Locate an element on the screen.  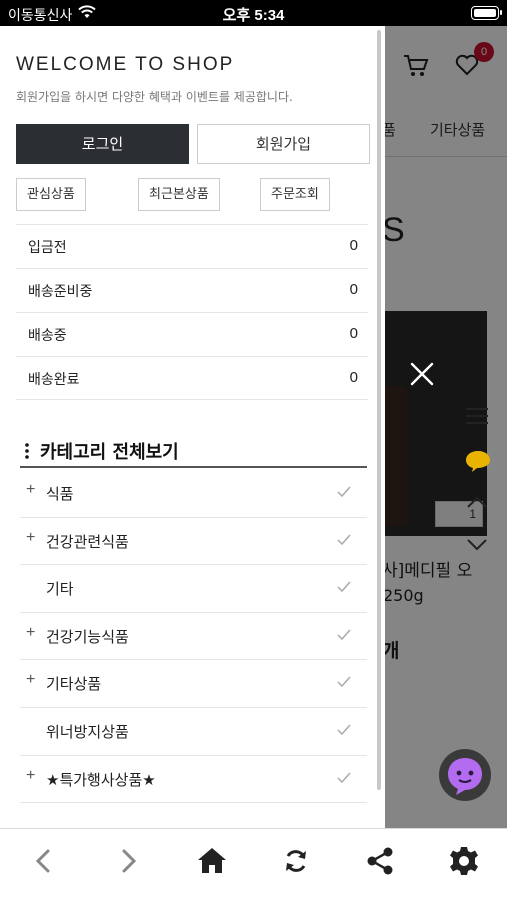
chat-button is located at coordinates (465, 775).